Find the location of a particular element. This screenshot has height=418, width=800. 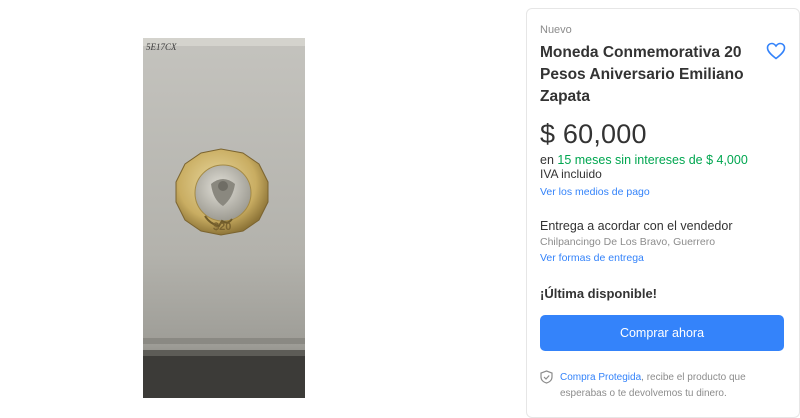

delivery-options-link: Ver formas de entrega is located at coordinates (592, 258).